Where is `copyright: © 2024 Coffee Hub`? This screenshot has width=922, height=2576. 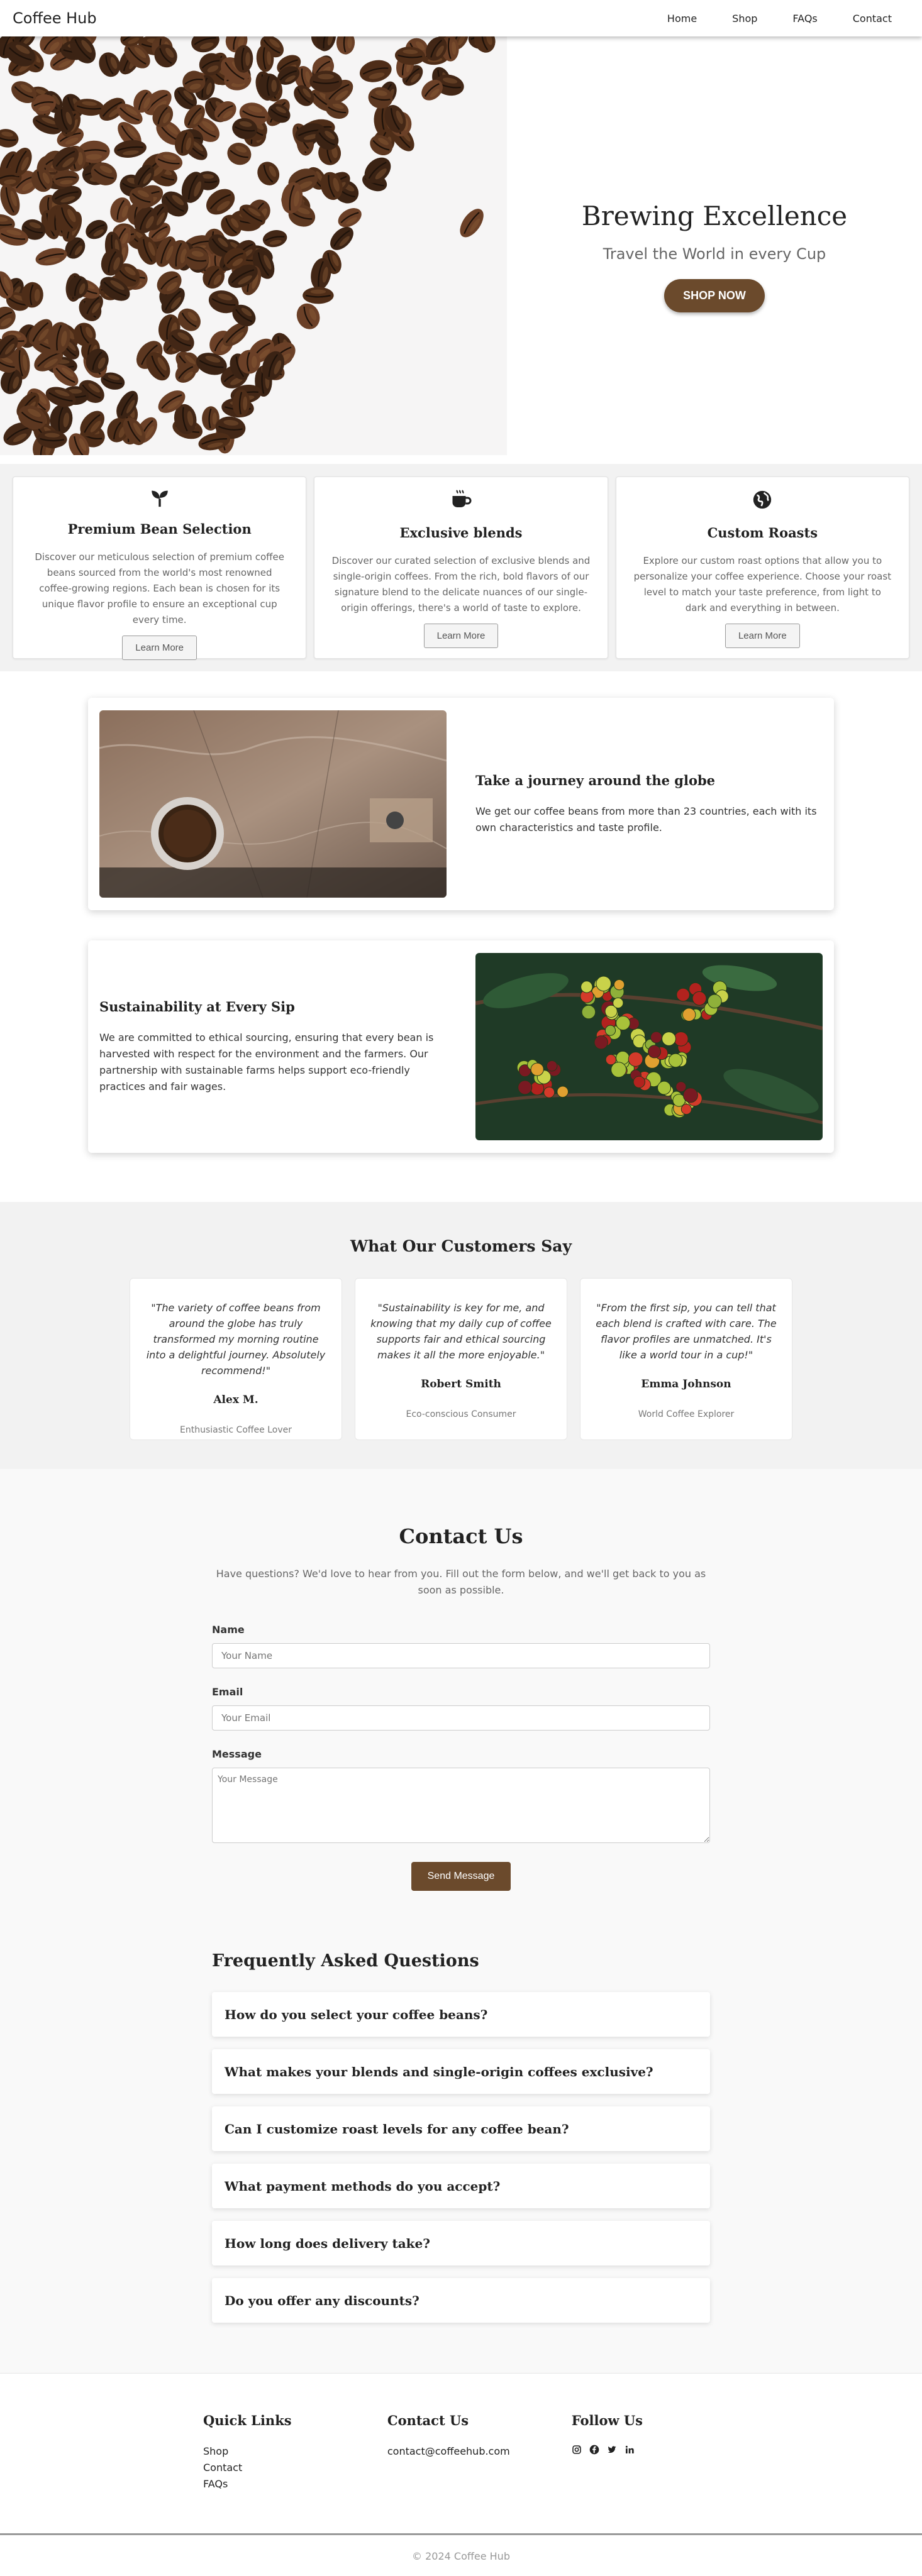 copyright: © 2024 Coffee Hub is located at coordinates (461, 2556).